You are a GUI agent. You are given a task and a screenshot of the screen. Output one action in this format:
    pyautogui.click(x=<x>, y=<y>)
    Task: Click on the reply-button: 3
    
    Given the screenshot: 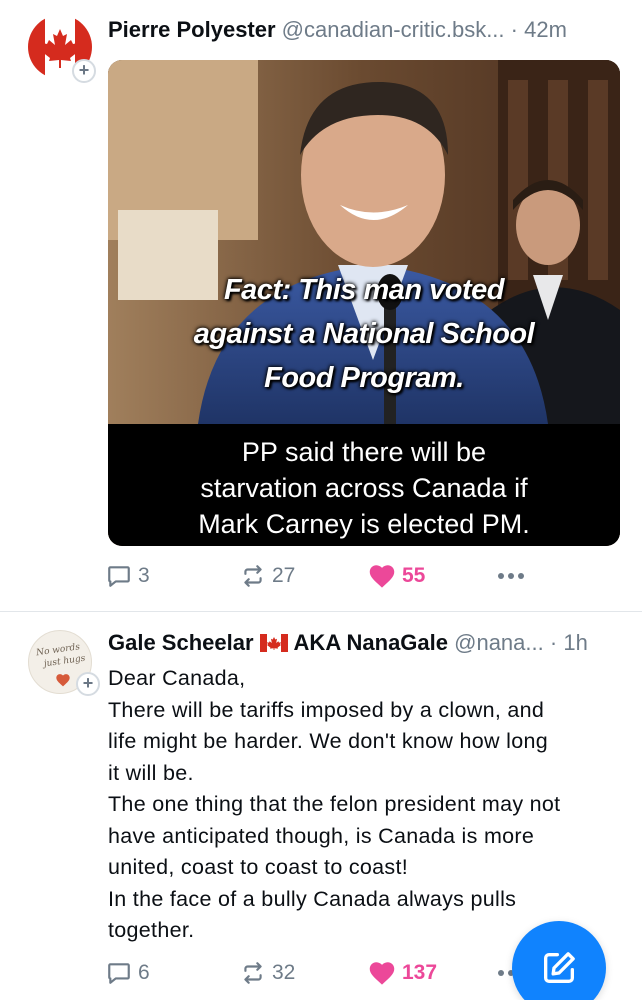 What is the action you would take?
    pyautogui.click(x=128, y=576)
    